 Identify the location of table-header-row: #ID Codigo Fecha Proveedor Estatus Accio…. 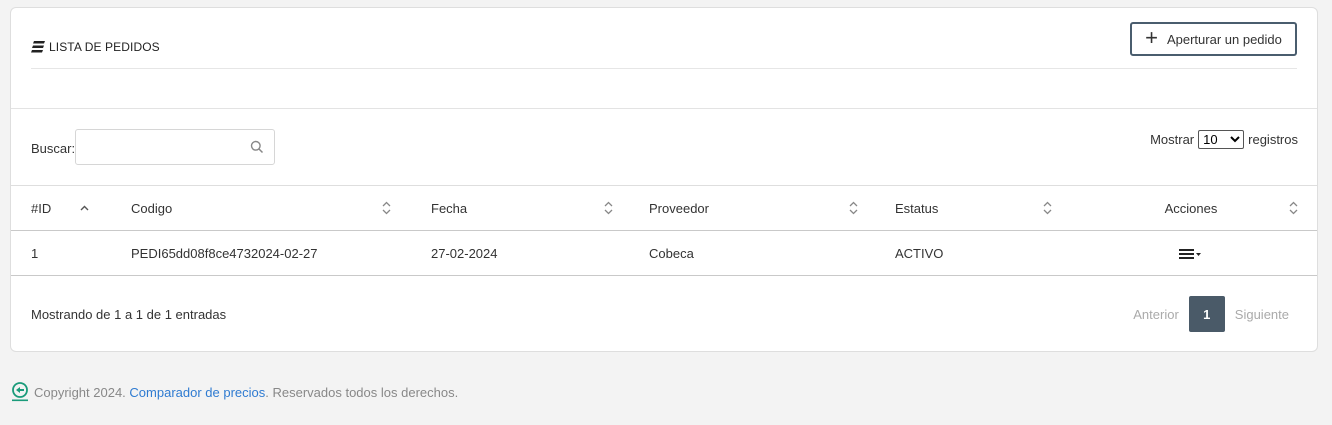
(664, 208).